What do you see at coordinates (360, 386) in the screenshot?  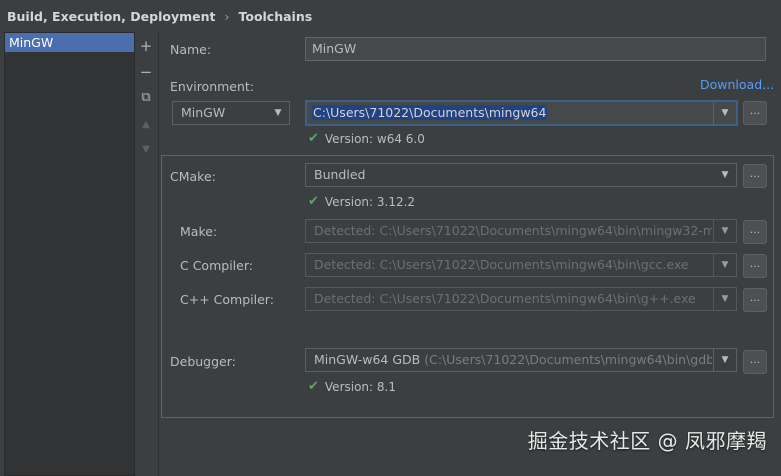 I see `debugger-version-text: Version: 8.1` at bounding box center [360, 386].